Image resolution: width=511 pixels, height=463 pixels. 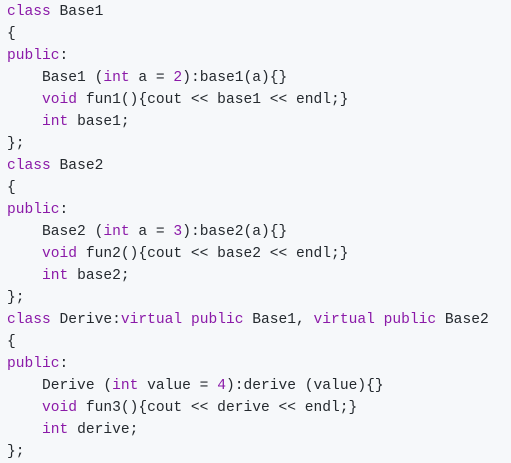 What do you see at coordinates (60, 386) in the screenshot?
I see `code-text-token: Derive (` at bounding box center [60, 386].